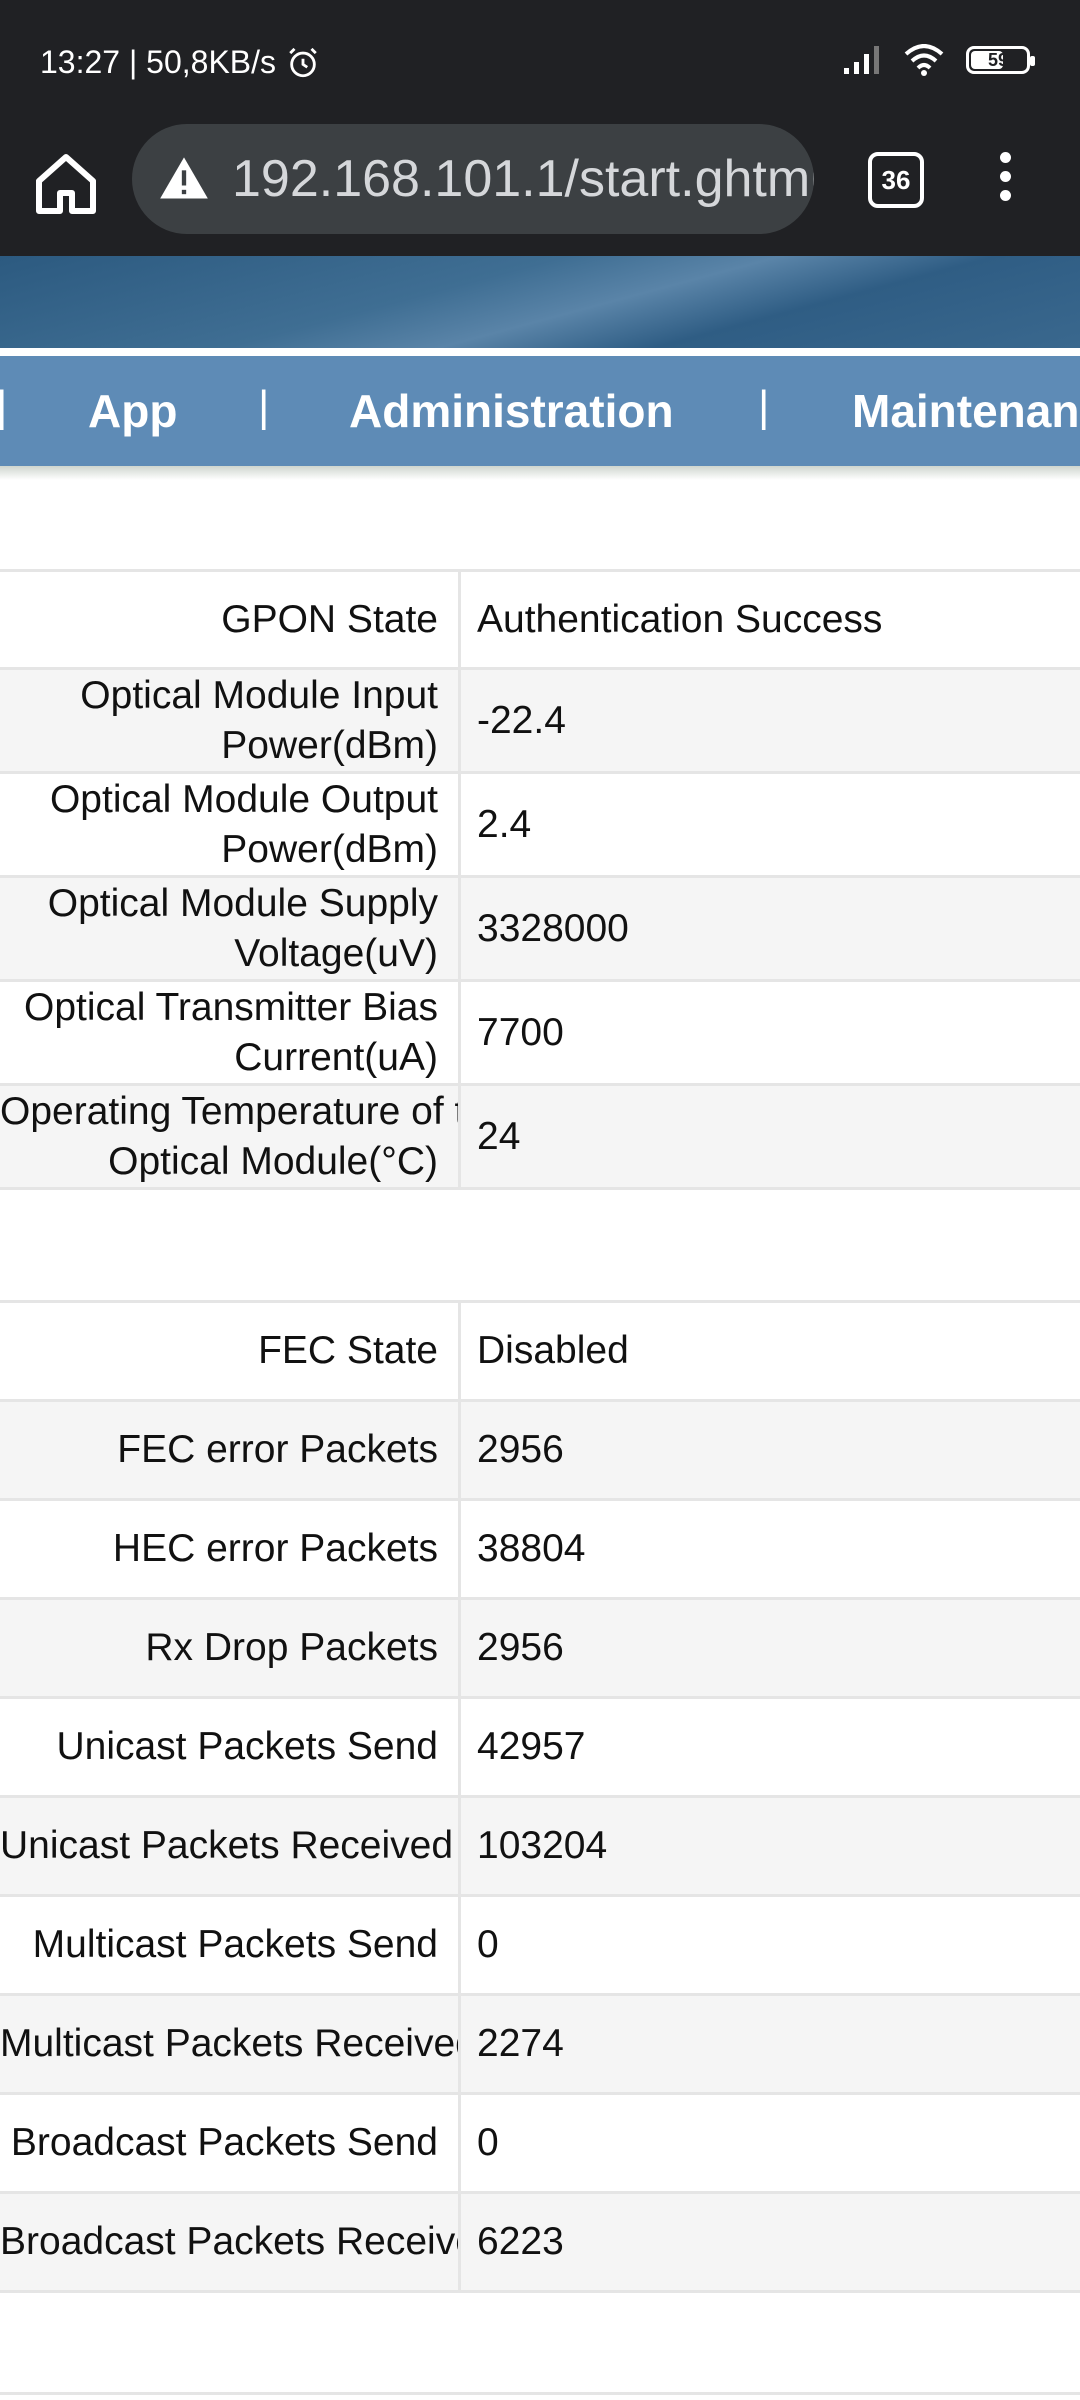 Image resolution: width=1080 pixels, height=2400 pixels. I want to click on row-value: 2.4, so click(769, 824).